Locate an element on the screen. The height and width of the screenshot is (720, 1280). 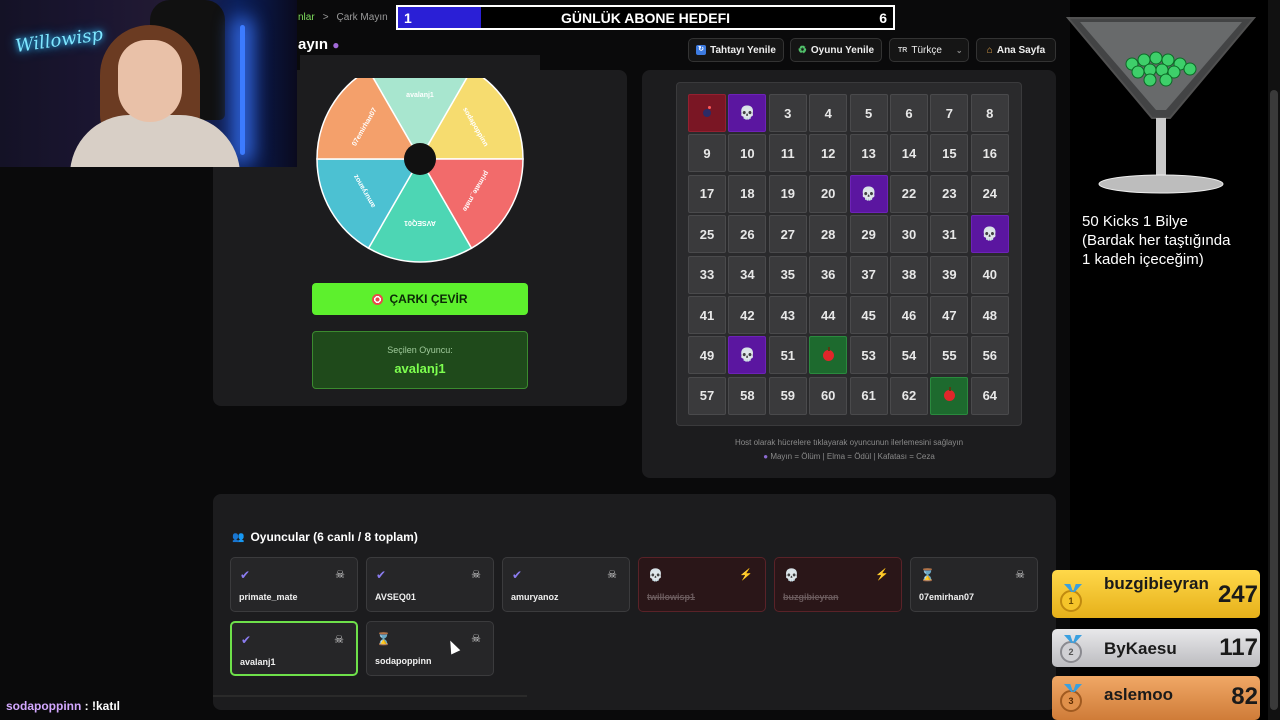
player-name: AVSEQ01 is located at coordinates (395, 597).